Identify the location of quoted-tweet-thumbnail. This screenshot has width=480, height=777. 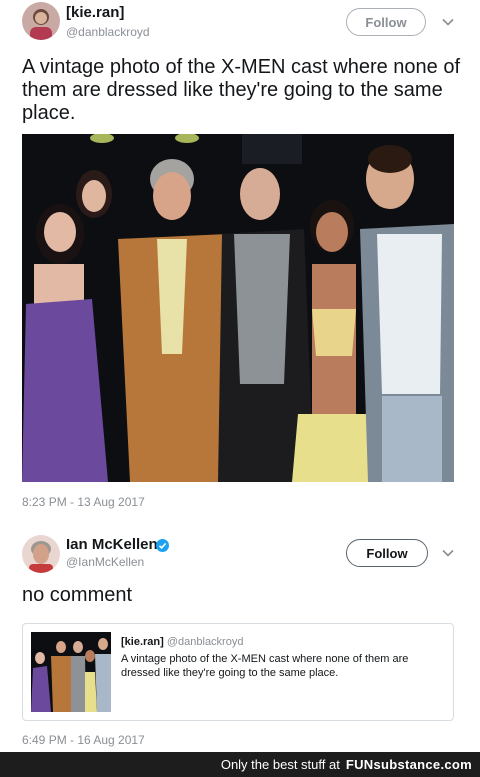
(71, 672).